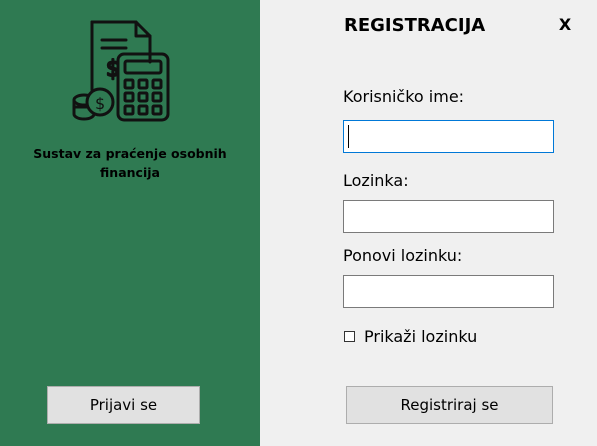 This screenshot has width=597, height=446. Describe the element at coordinates (121, 71) in the screenshot. I see `finance-calculator-icon: $ $` at that location.